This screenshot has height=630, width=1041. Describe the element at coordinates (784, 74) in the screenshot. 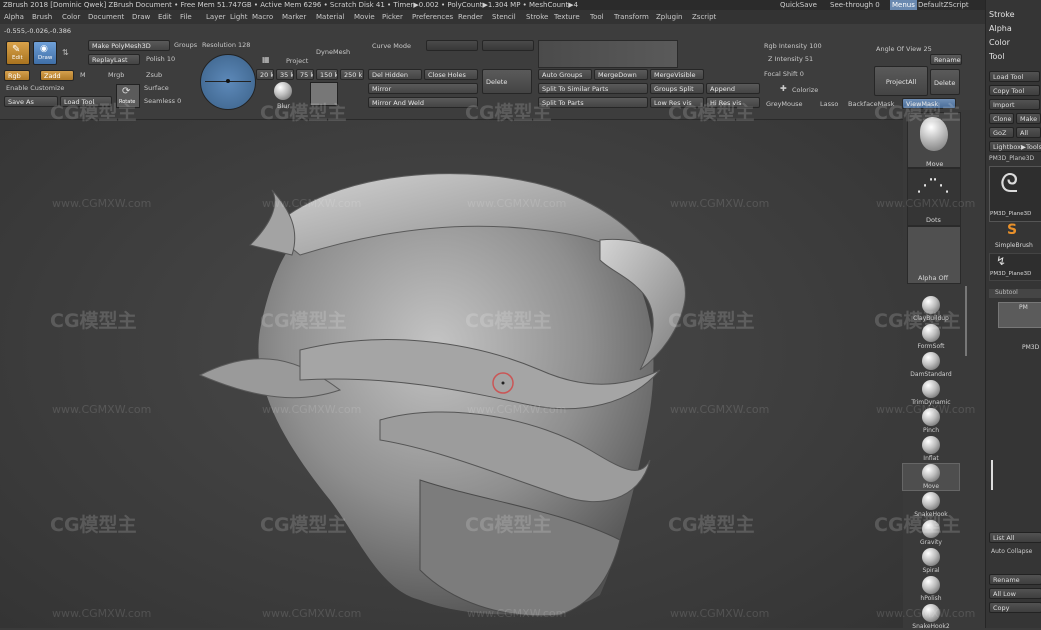

I see `focal-shift-slider: Focal Shift 0` at that location.